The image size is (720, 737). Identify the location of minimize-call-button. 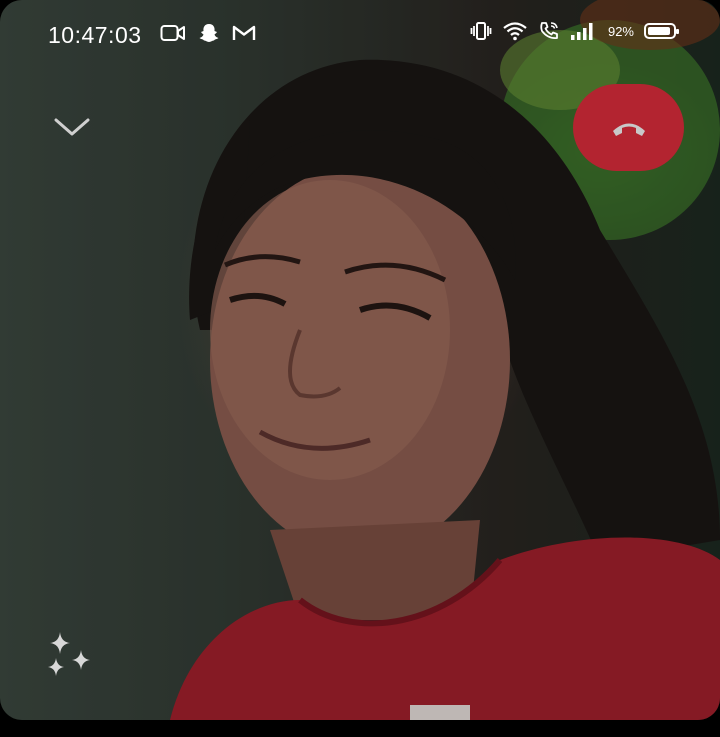
(72, 127).